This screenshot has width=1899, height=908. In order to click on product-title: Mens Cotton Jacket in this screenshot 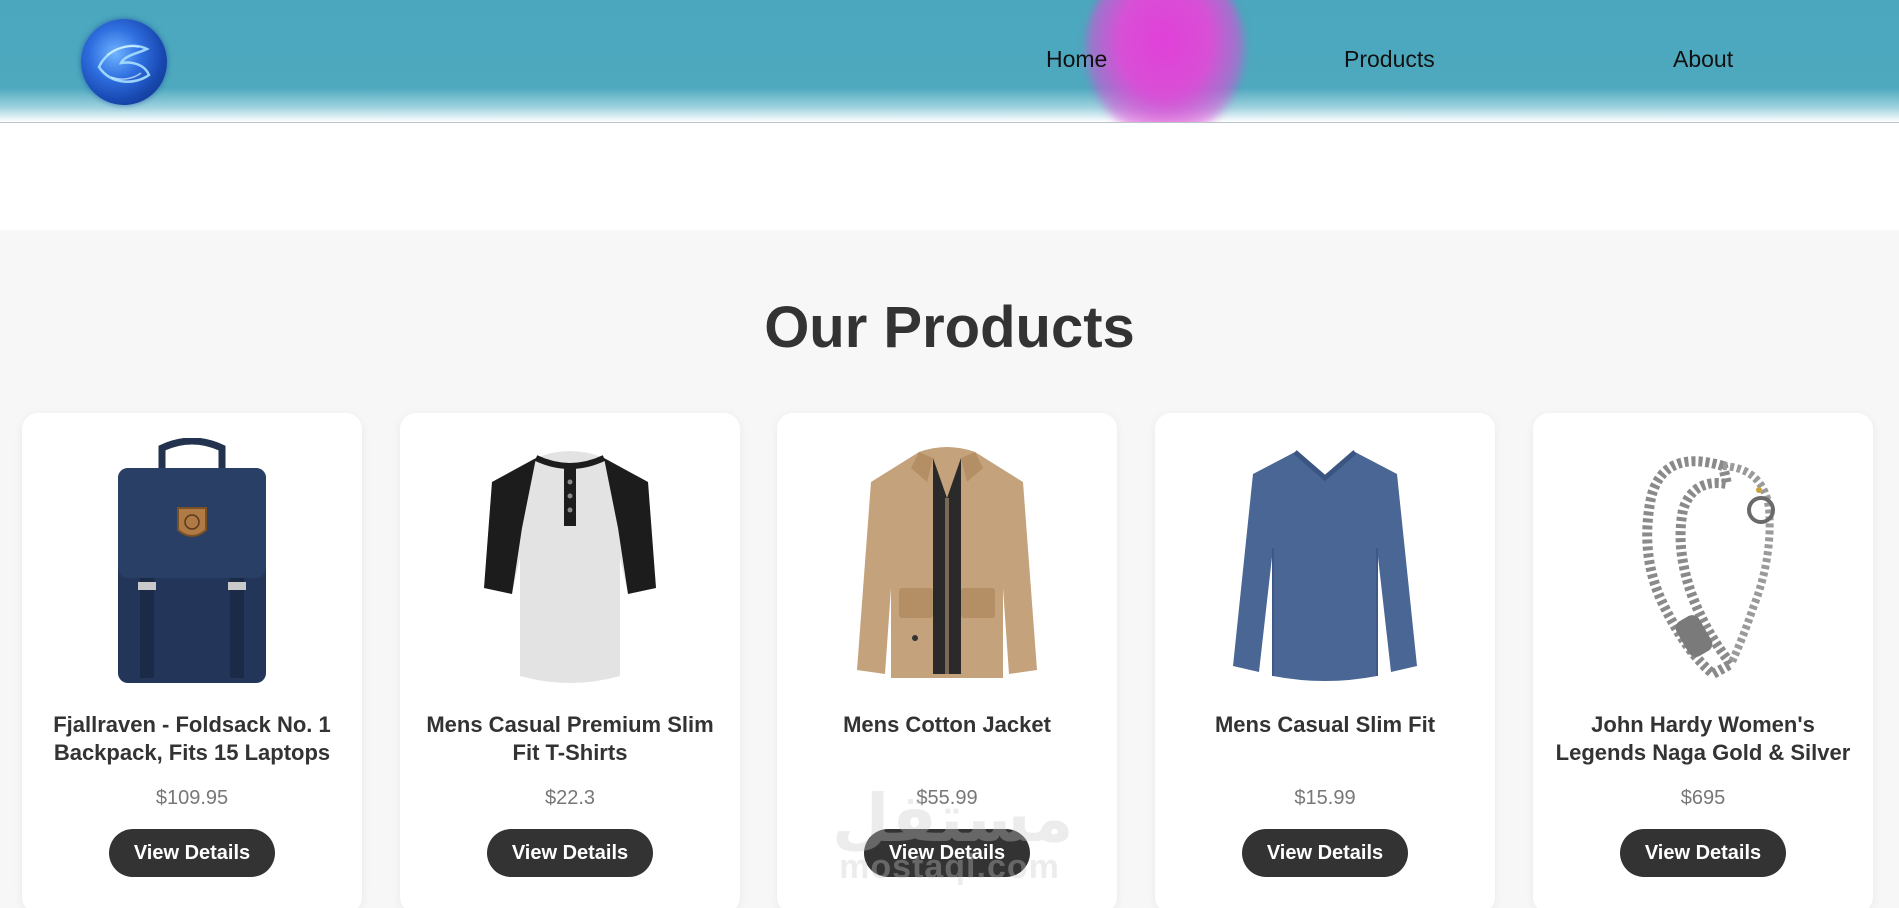, I will do `click(947, 724)`.